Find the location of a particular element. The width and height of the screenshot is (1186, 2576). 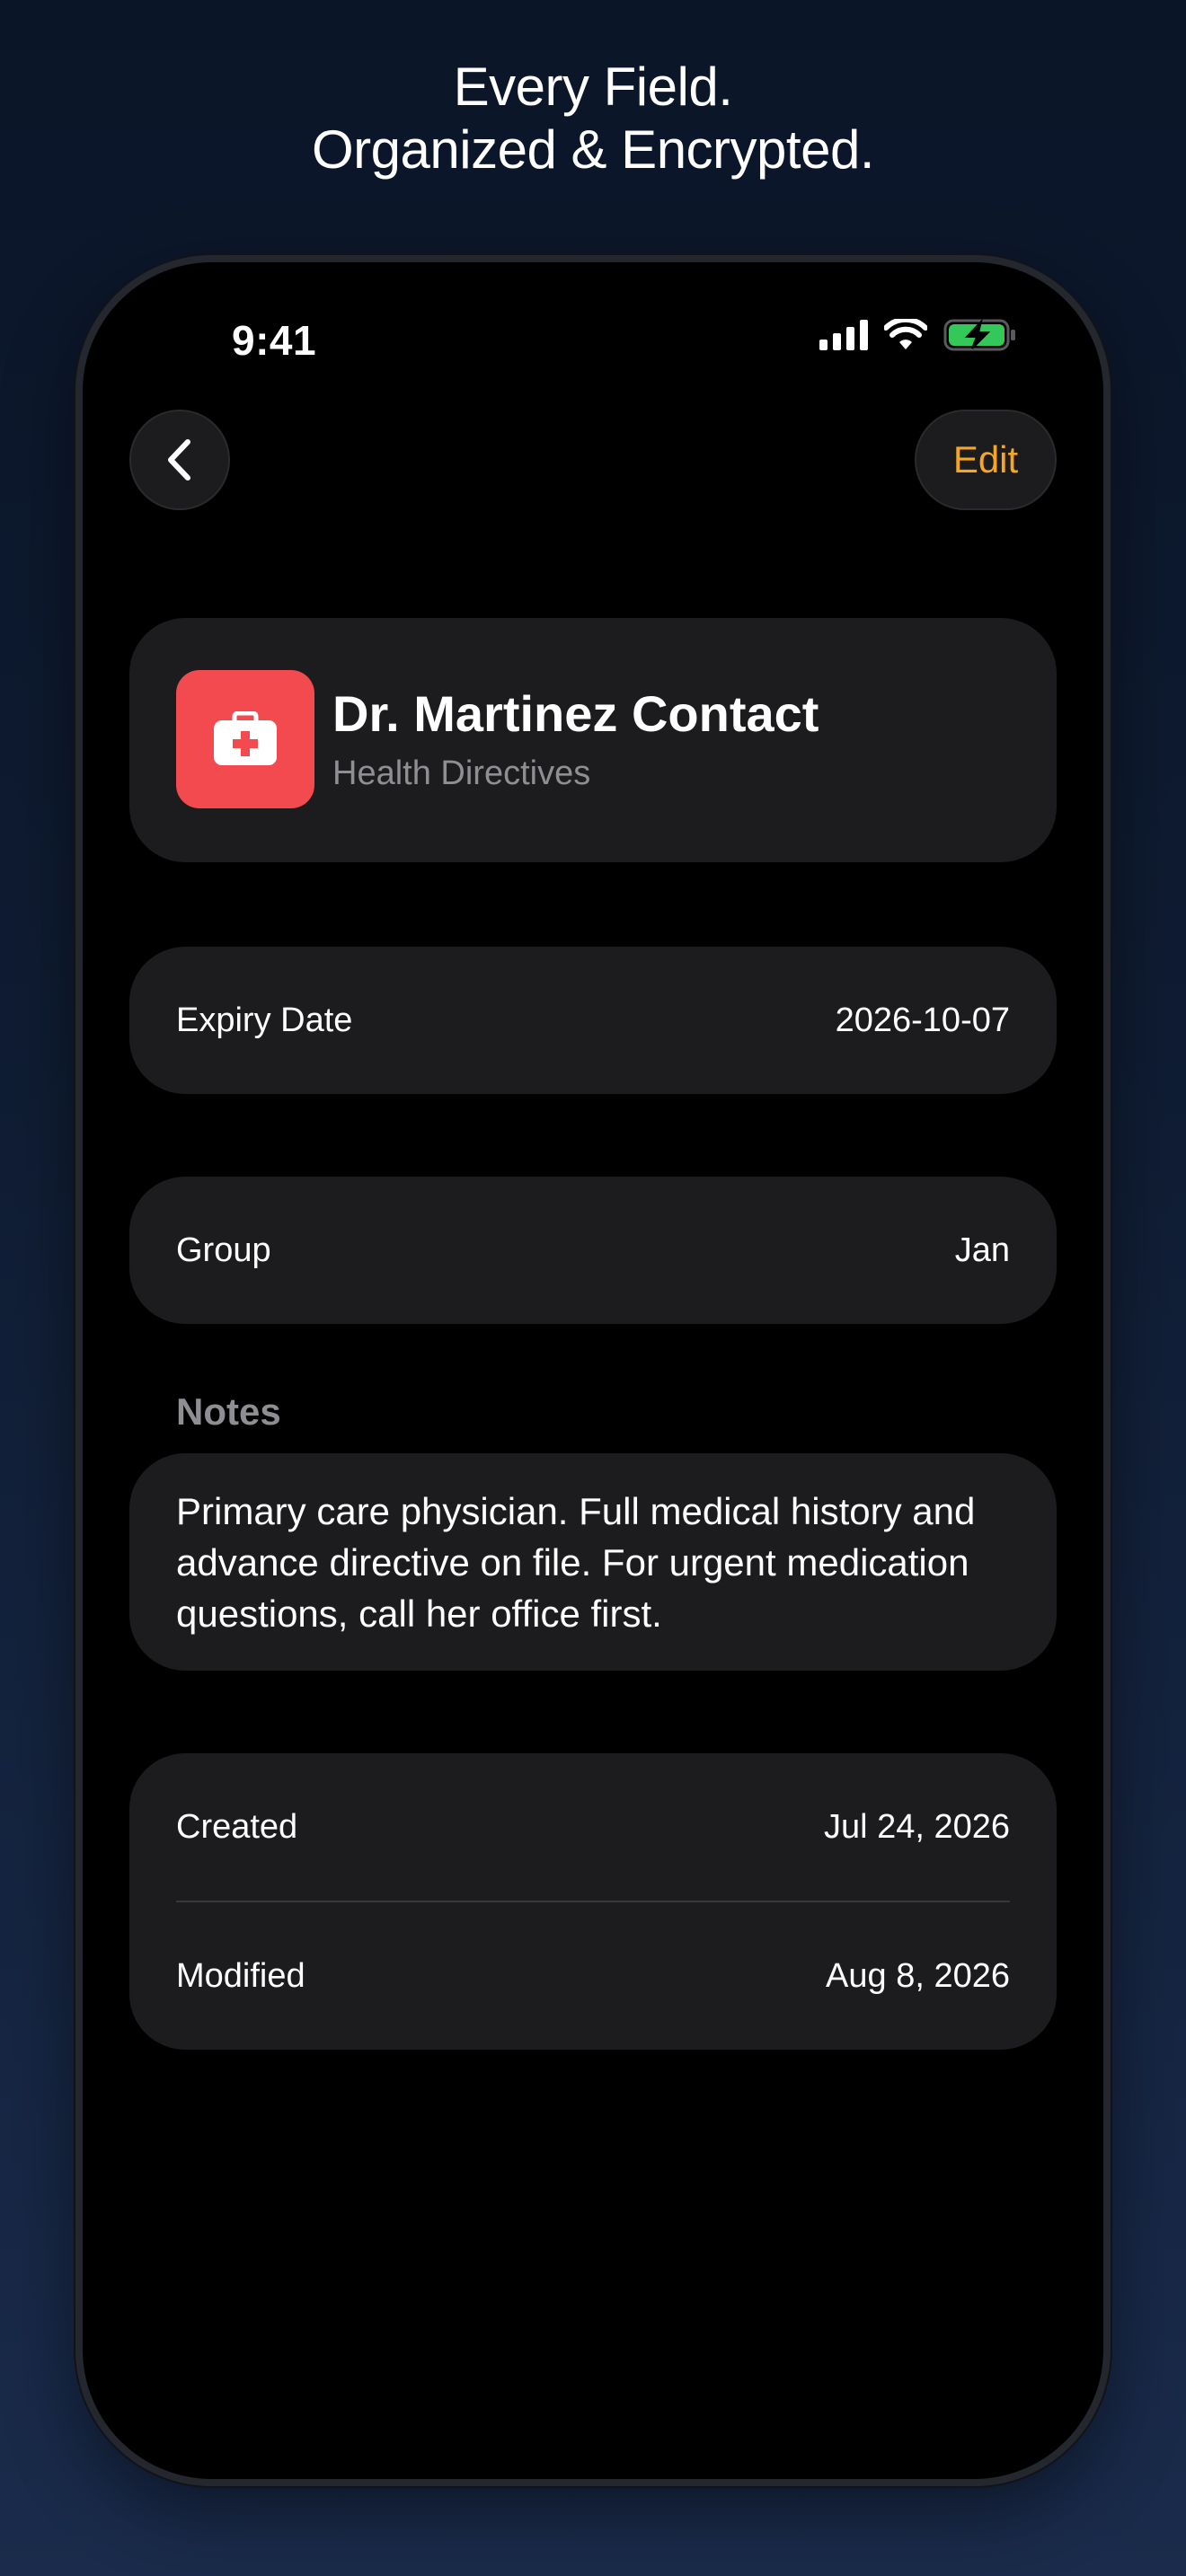

modified-row: Modified Aug 8, 2026 is located at coordinates (593, 1976).